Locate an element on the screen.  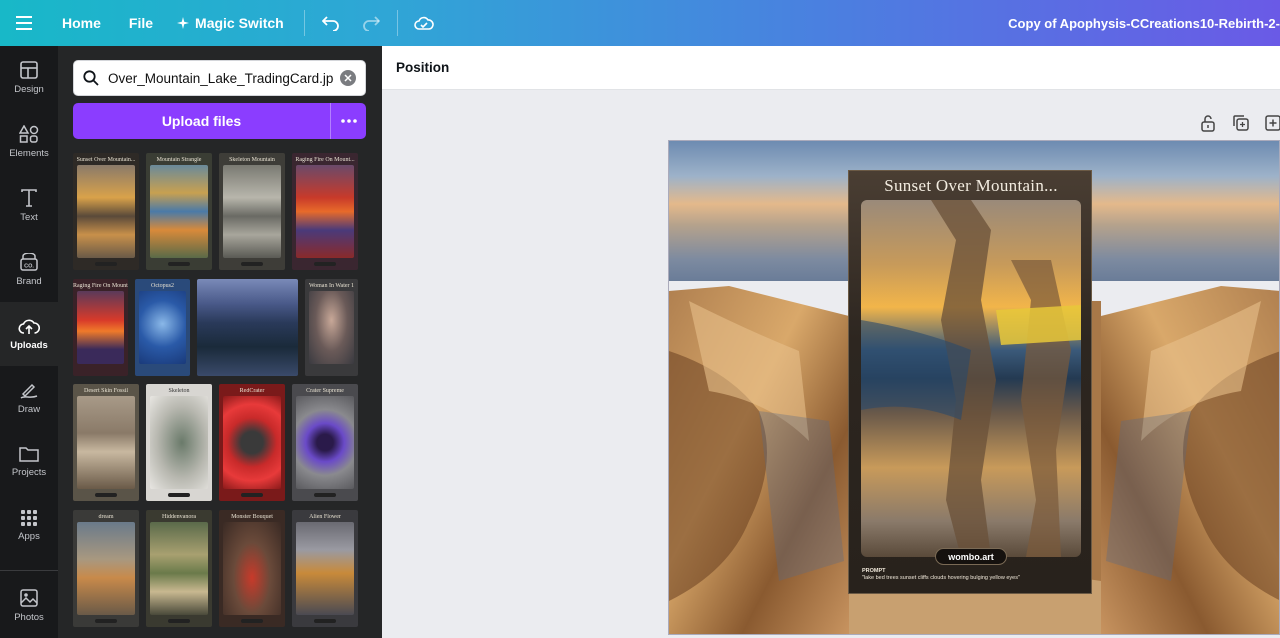
search-input is located at coordinates (221, 78).